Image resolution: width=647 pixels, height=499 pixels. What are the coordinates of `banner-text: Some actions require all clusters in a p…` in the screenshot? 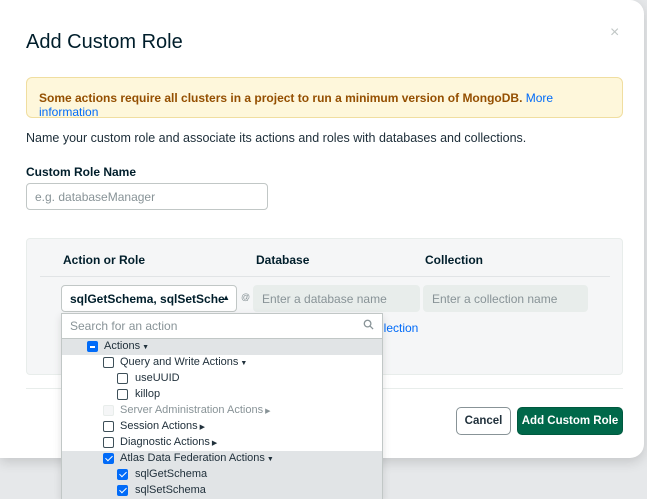 It's located at (281, 98).